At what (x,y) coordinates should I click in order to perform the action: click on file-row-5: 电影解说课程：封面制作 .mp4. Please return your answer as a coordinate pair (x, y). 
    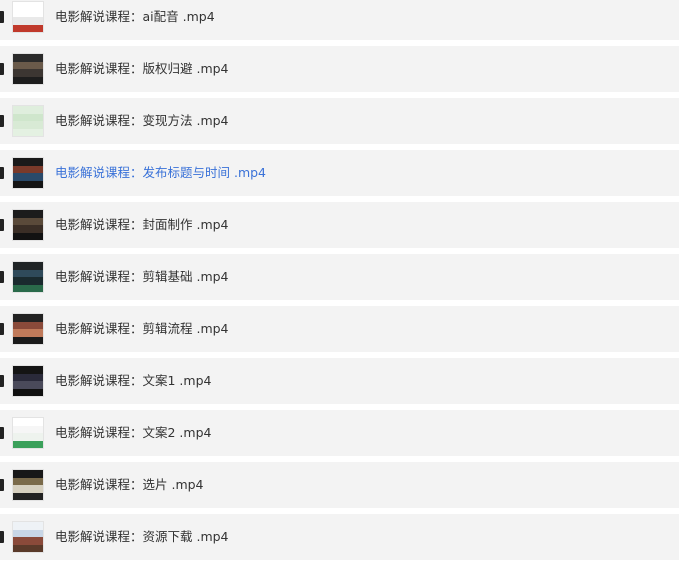
    Looking at the image, I should click on (339, 225).